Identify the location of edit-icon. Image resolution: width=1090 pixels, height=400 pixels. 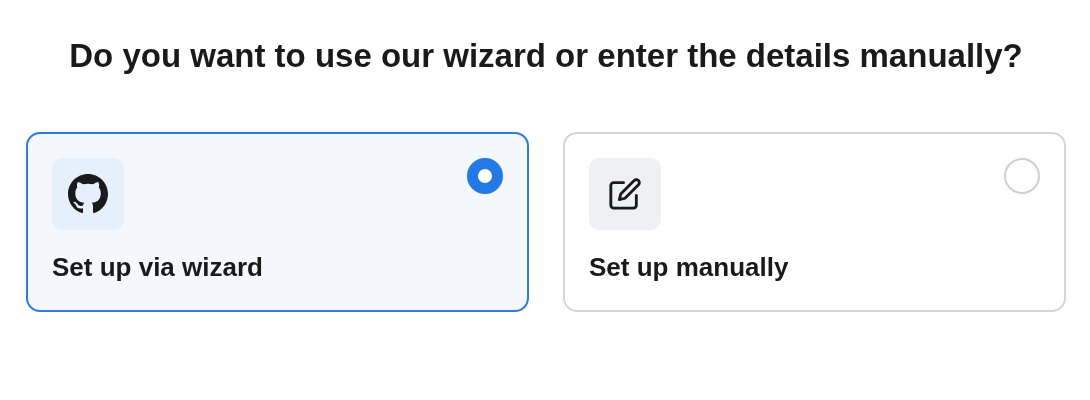
(625, 194).